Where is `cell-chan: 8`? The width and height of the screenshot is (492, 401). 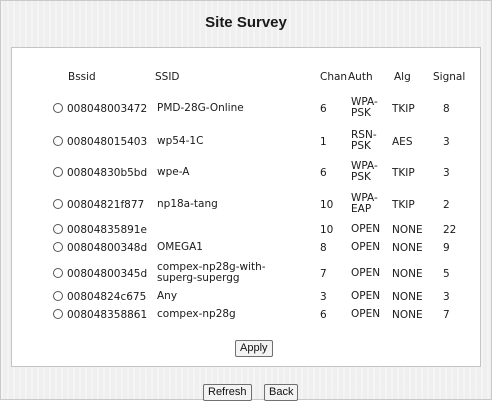 cell-chan: 8 is located at coordinates (323, 248).